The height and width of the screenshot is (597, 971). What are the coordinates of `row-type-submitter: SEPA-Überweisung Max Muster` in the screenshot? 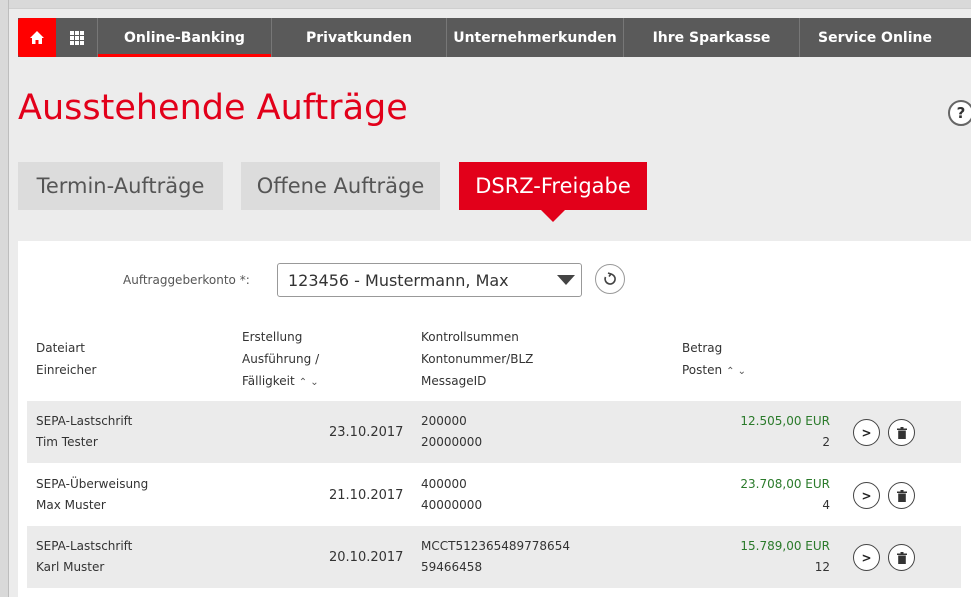 It's located at (92, 495).